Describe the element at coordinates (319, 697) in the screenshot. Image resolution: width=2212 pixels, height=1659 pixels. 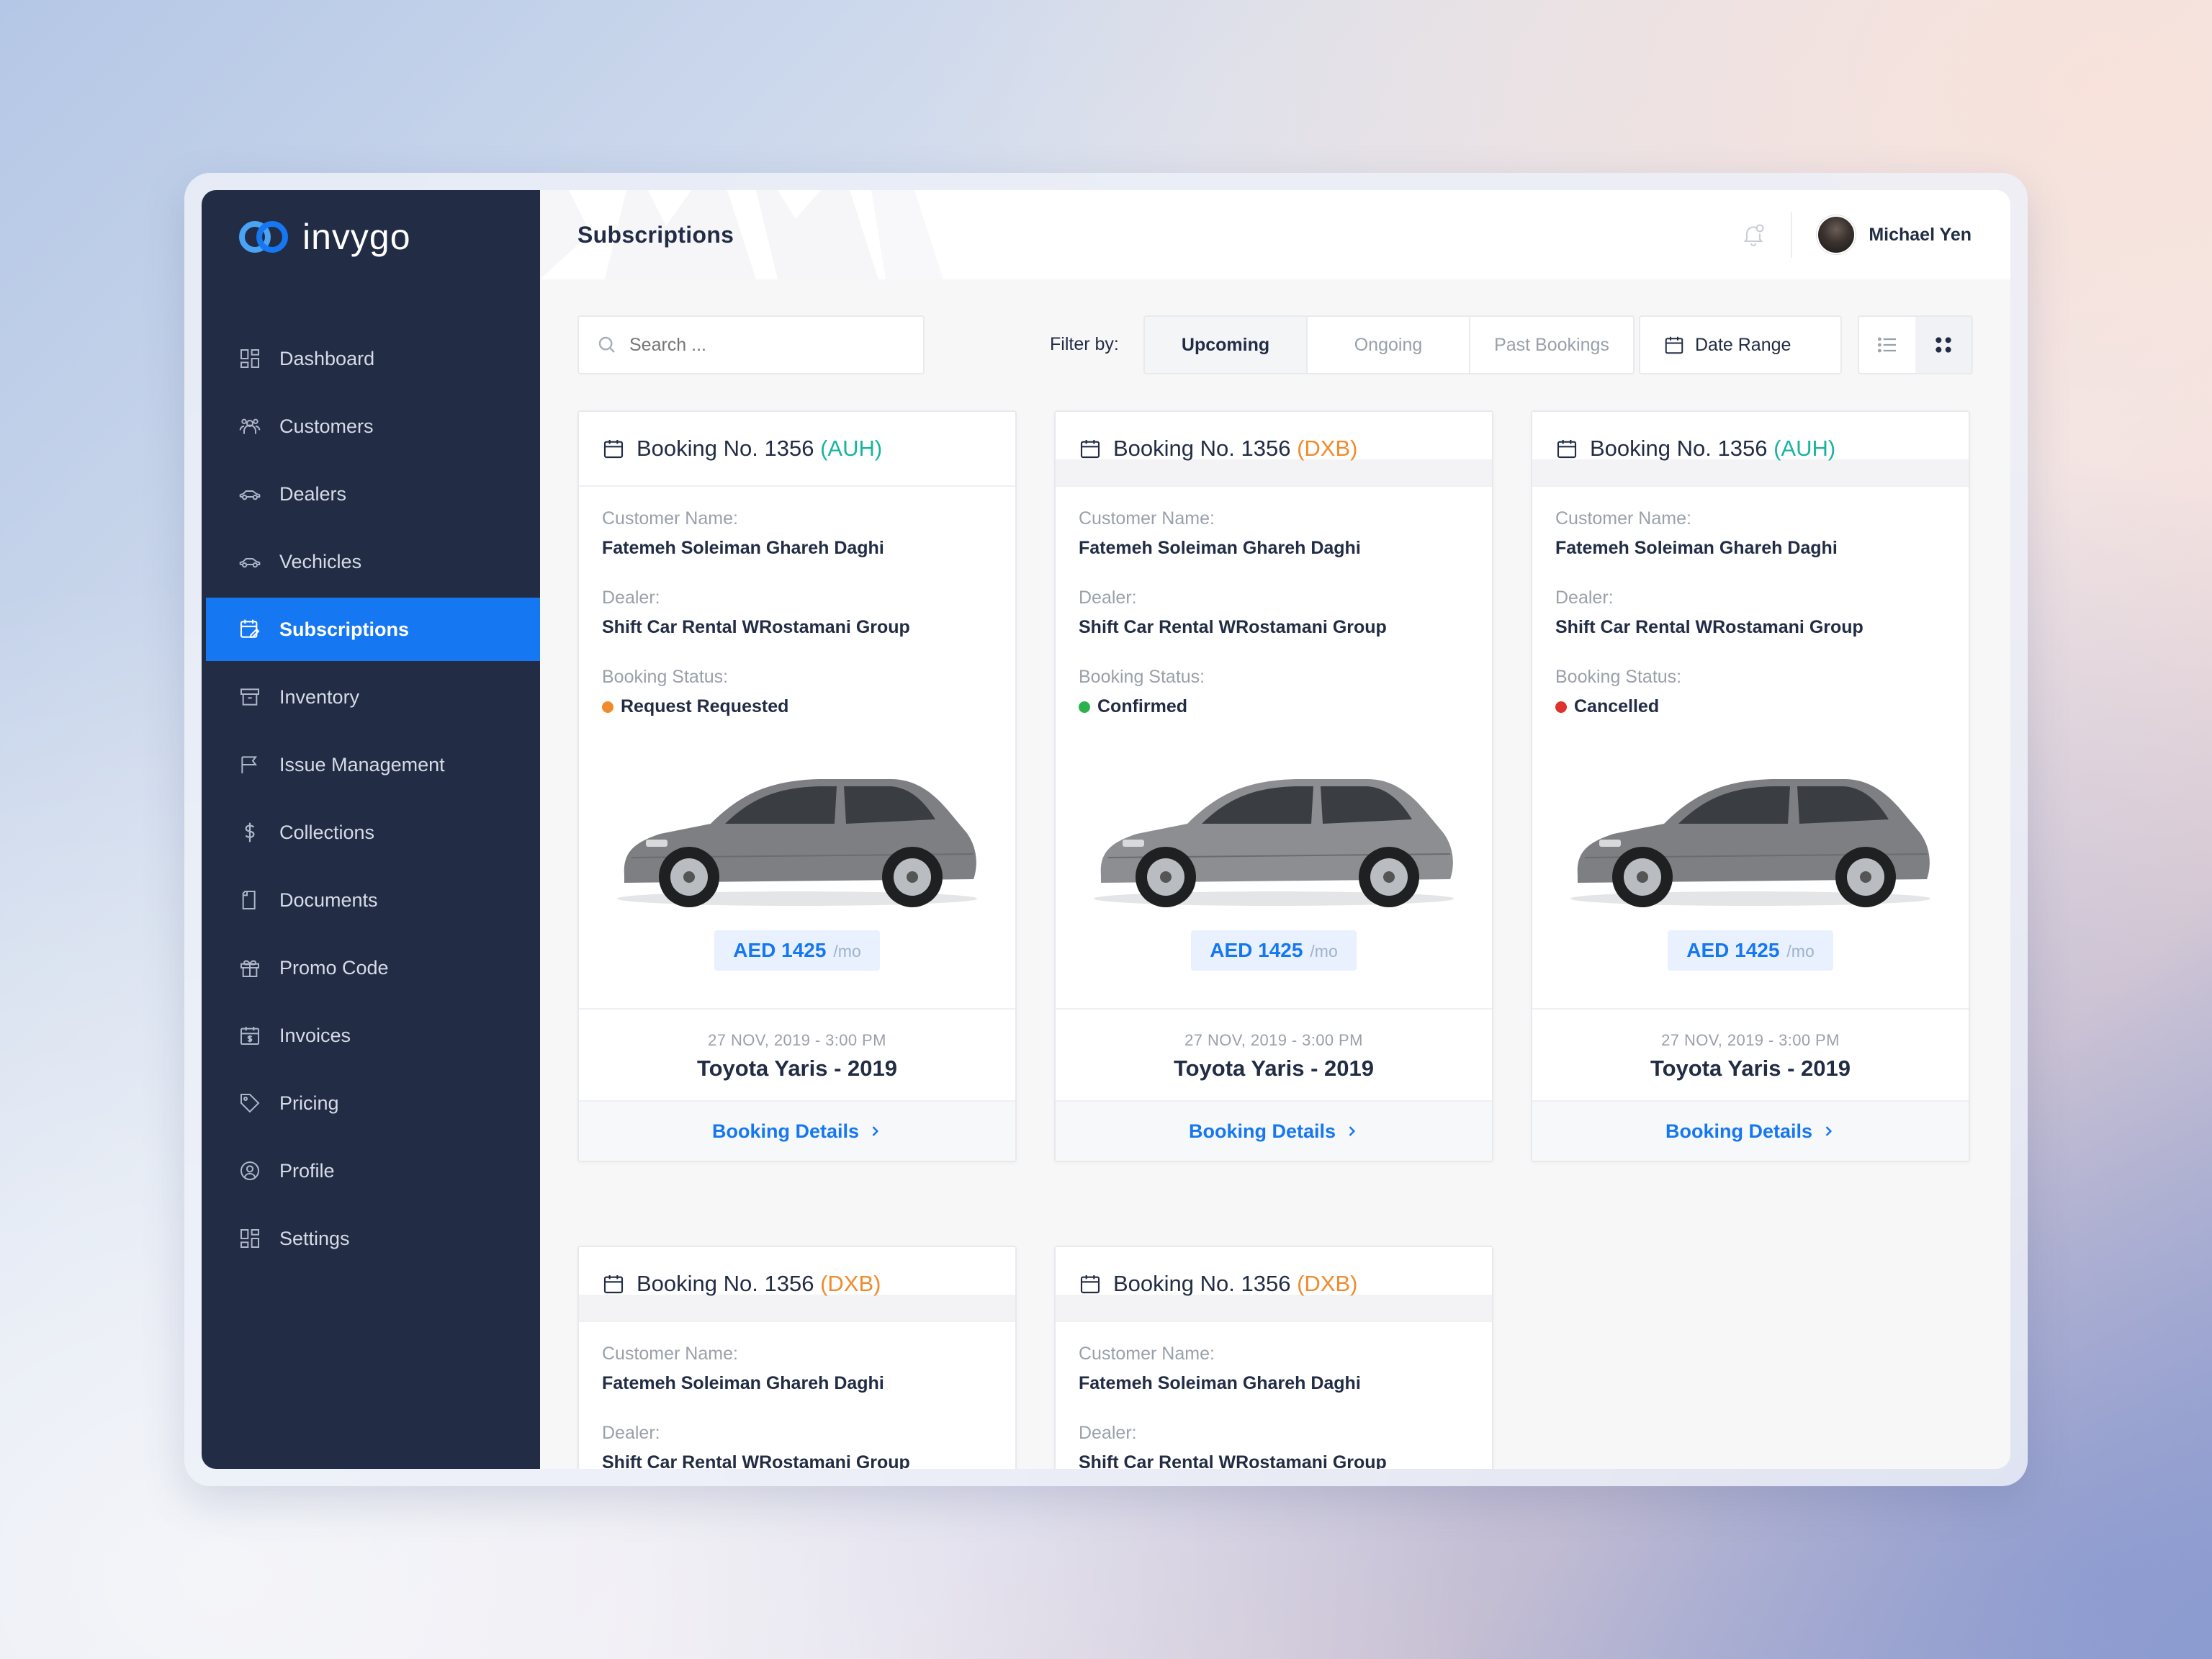
I see `sidebar-item-label: Inventory` at that location.